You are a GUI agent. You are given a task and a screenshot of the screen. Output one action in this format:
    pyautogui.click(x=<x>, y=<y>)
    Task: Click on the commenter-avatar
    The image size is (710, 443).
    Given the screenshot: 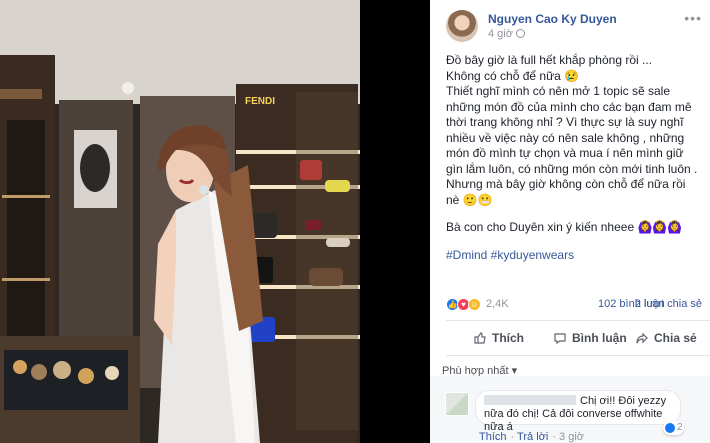 What is the action you would take?
    pyautogui.click(x=457, y=404)
    